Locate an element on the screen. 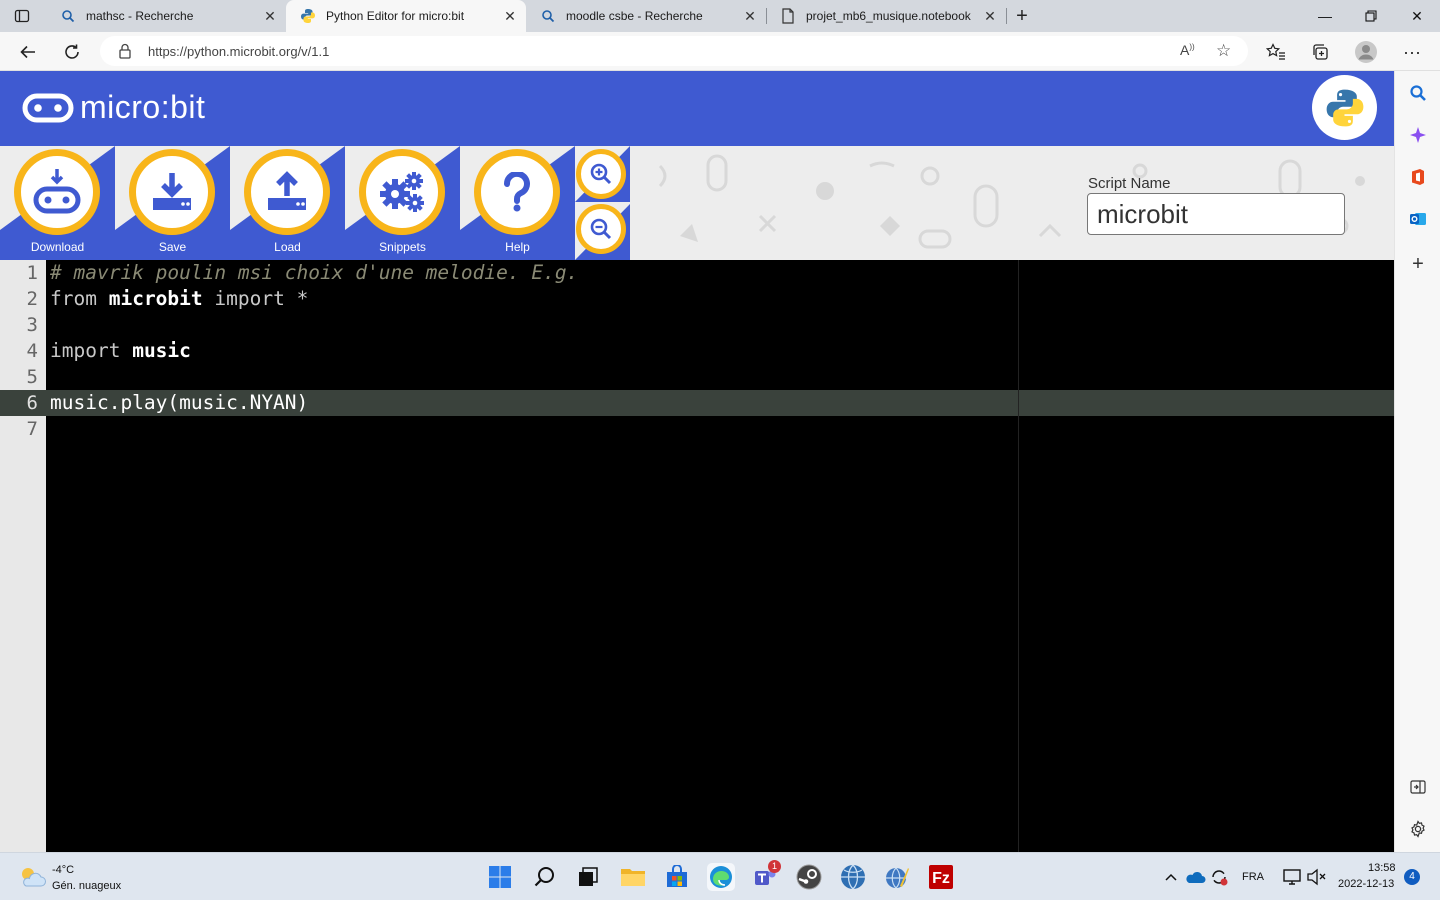 This screenshot has width=1440, height=900. microbit-logo-text: micro:bit is located at coordinates (143, 107).